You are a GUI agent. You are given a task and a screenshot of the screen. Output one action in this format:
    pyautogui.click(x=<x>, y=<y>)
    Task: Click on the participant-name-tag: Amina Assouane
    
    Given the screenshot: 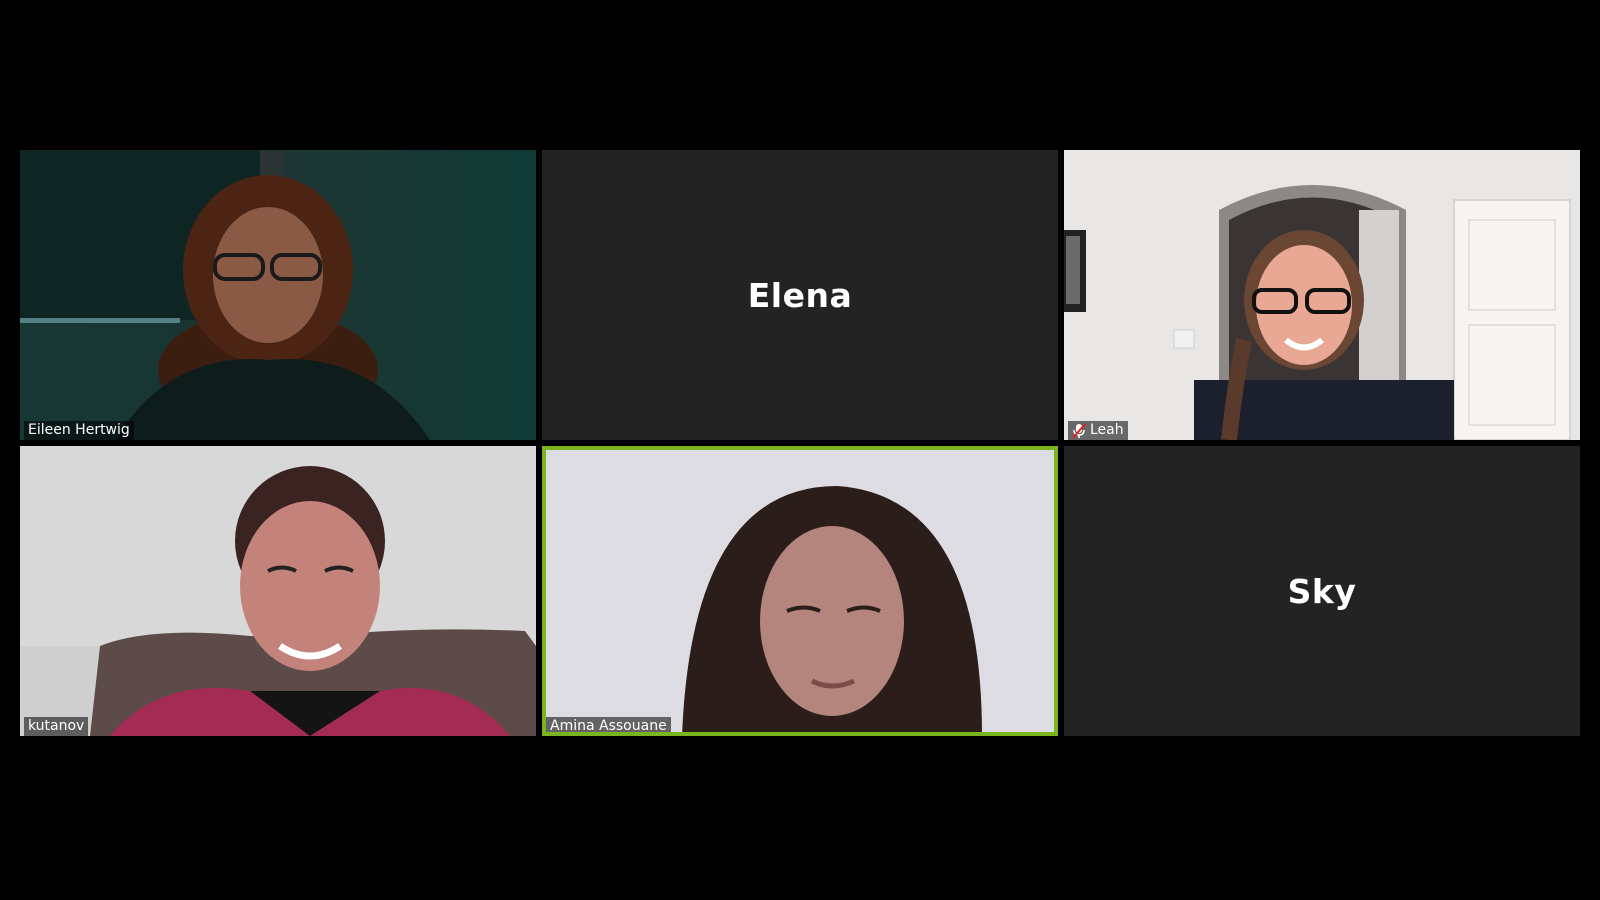 What is the action you would take?
    pyautogui.click(x=608, y=726)
    